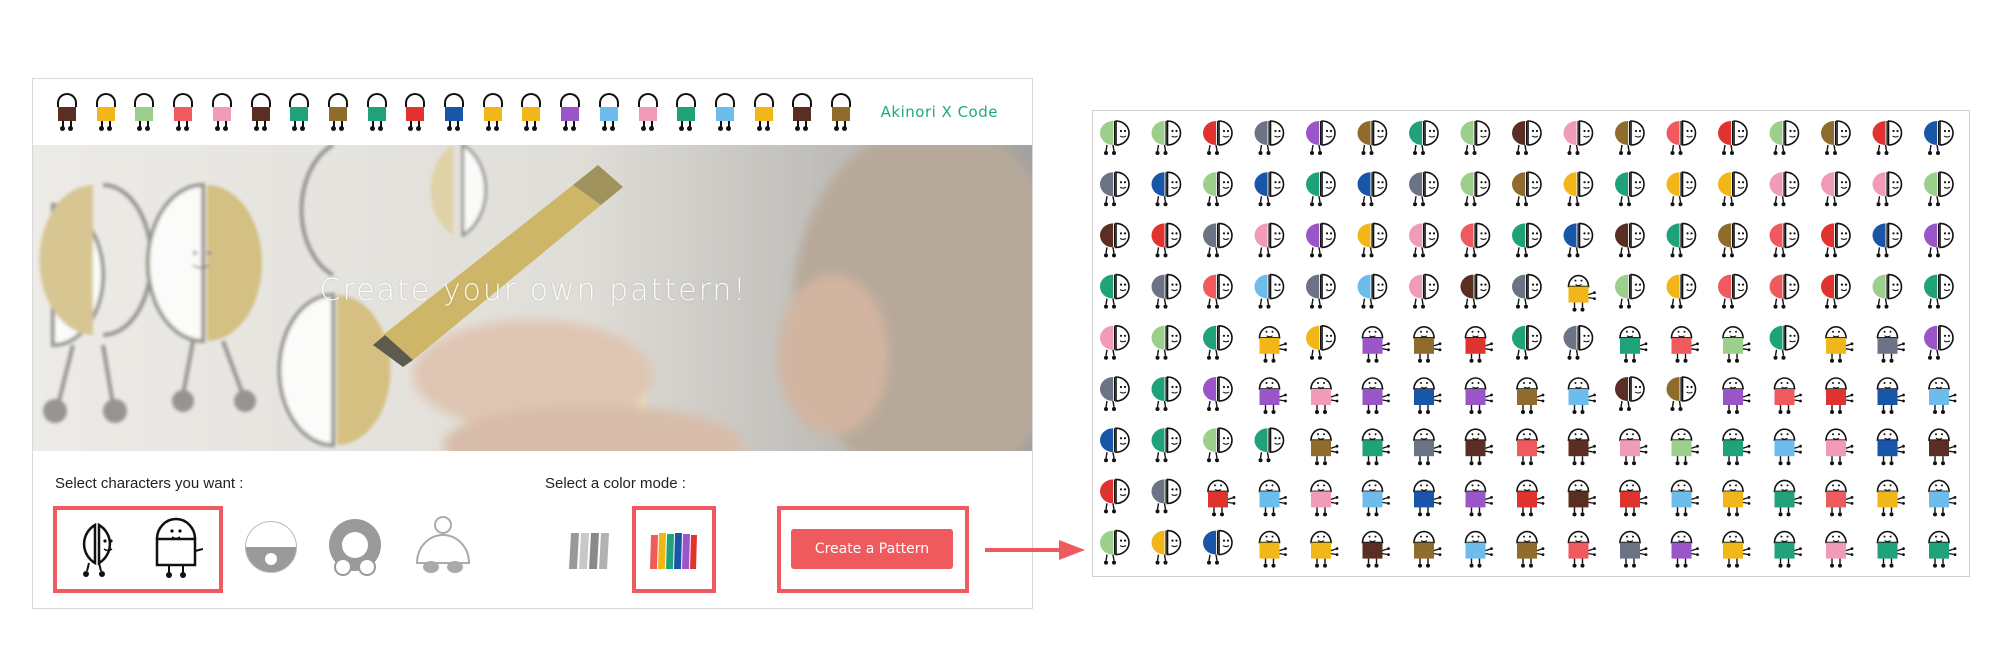 The height and width of the screenshot is (667, 2000). What do you see at coordinates (271, 547) in the screenshot?
I see `bowl-character-icon` at bounding box center [271, 547].